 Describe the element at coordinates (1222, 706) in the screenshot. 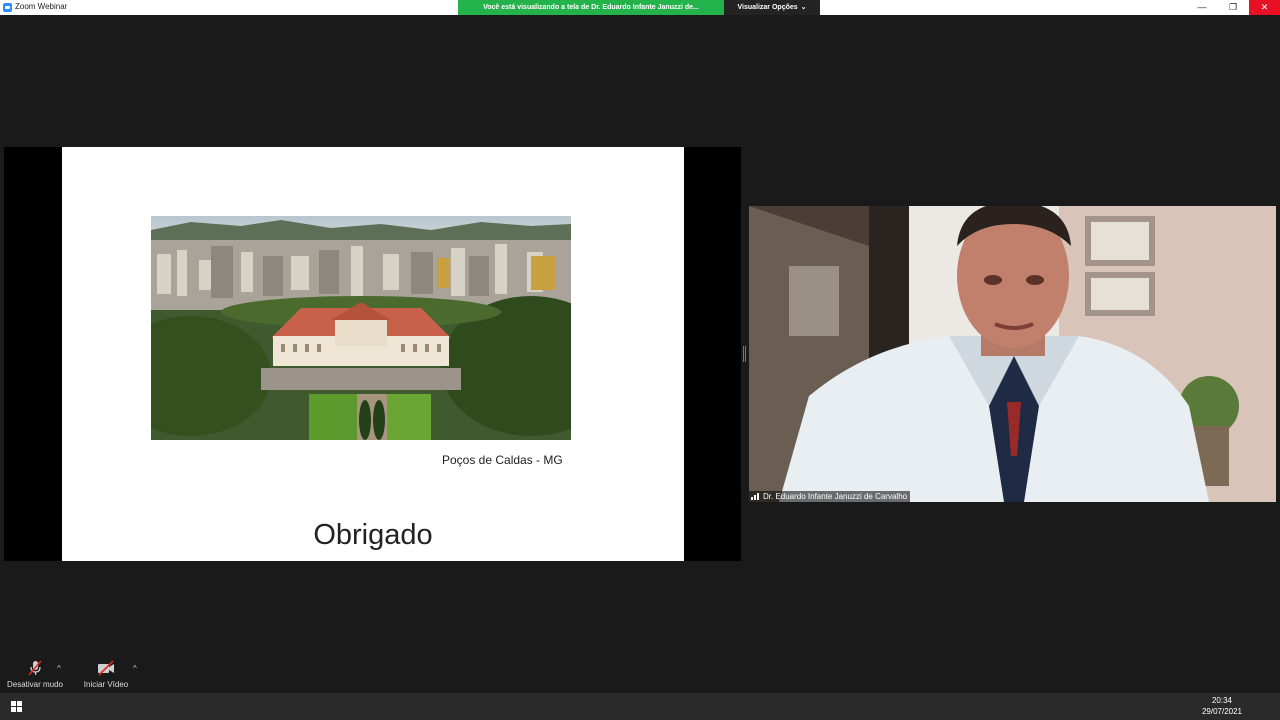

I see `taskbar-clock: 20:34 29/07/2021` at that location.